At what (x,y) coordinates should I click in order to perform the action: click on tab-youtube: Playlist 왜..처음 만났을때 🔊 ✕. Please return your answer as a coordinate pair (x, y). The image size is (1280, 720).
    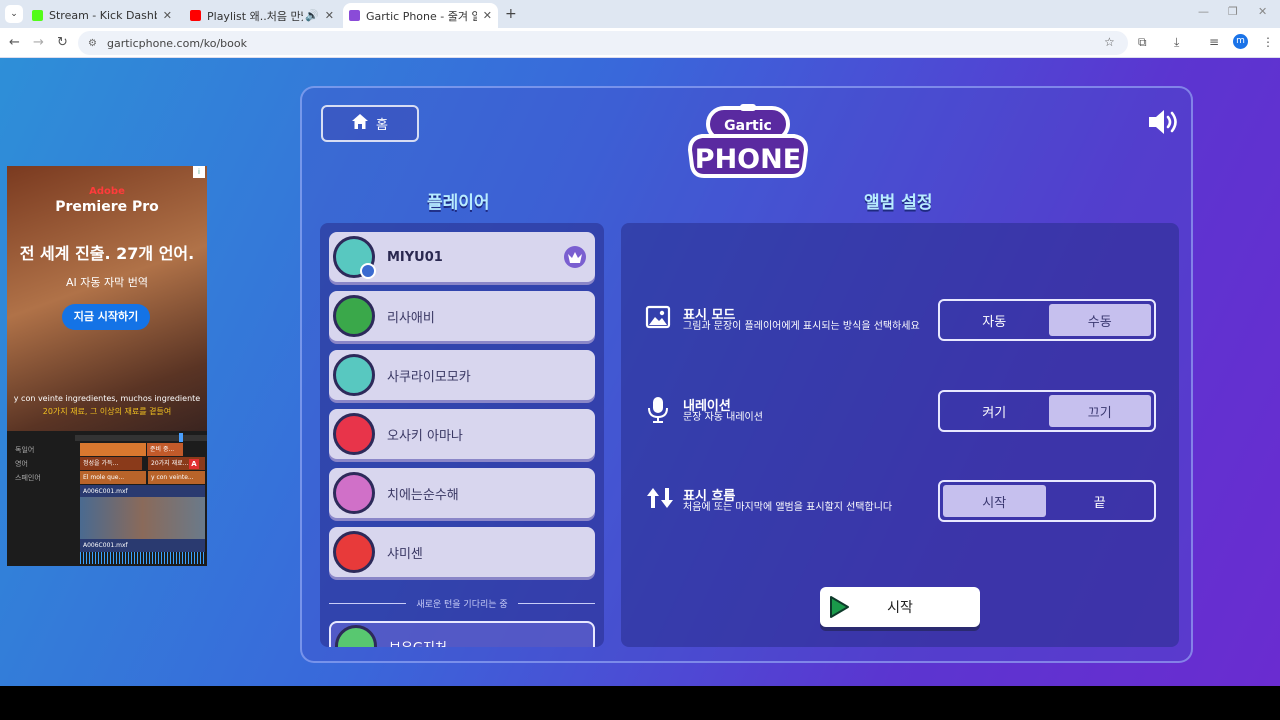
    Looking at the image, I should click on (262, 15).